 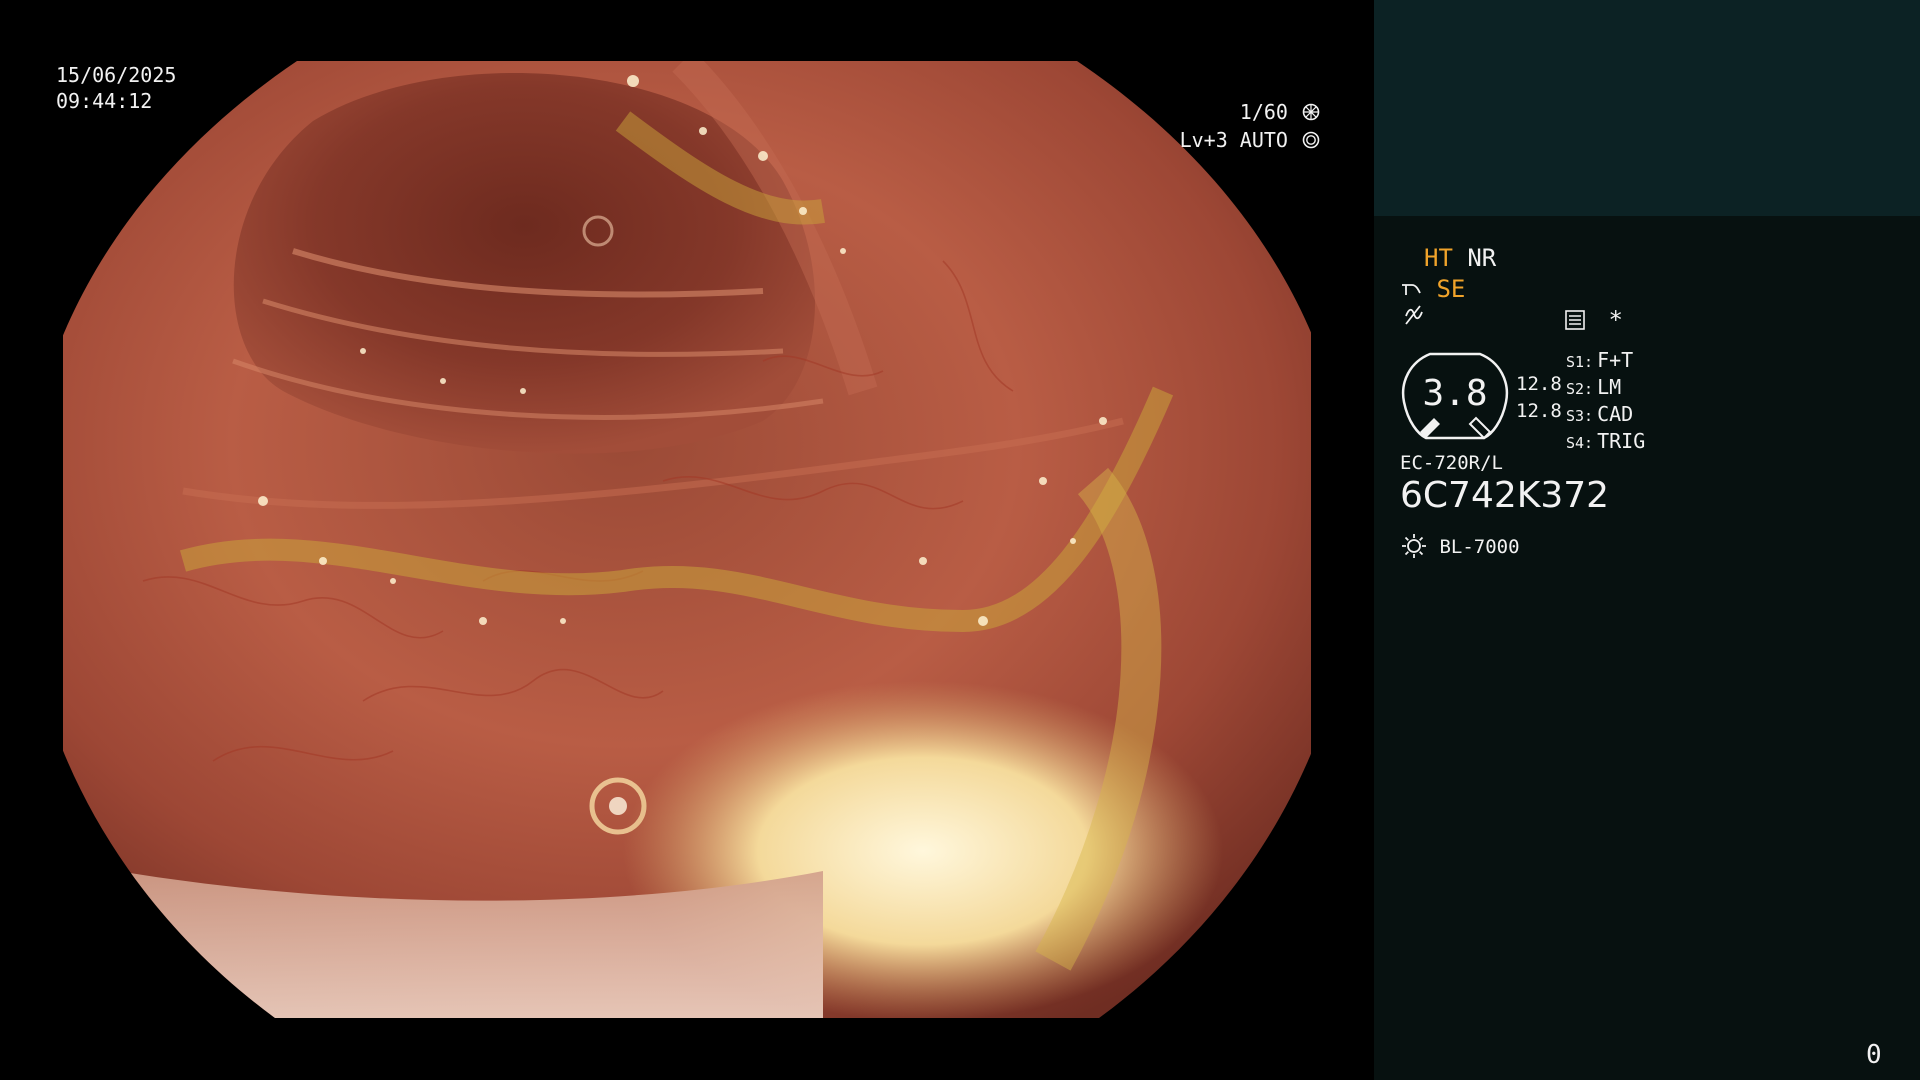 I want to click on auto-icon, so click(x=1311, y=140).